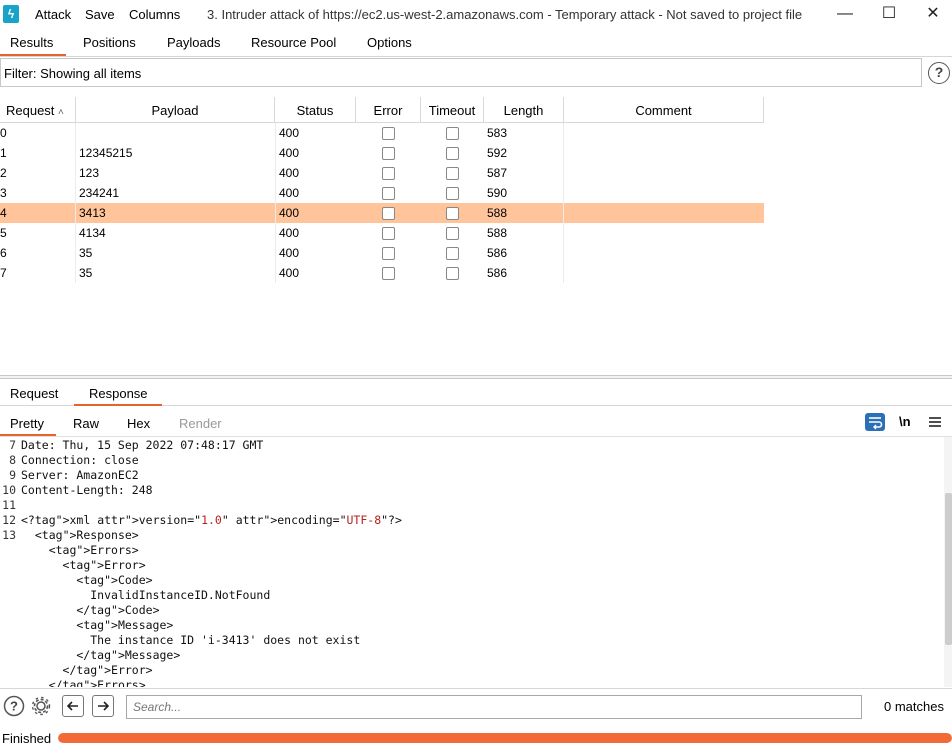  Describe the element at coordinates (664, 110) in the screenshot. I see `column-header-comment: Comment` at that location.